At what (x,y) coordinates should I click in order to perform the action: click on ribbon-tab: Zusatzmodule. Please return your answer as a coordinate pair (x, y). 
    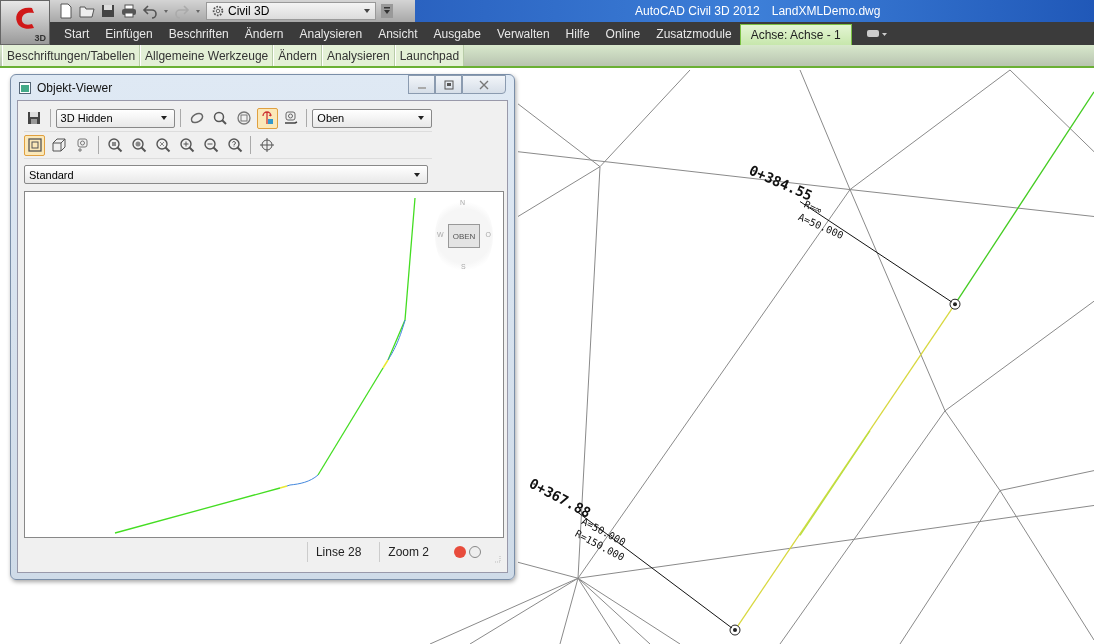
    Looking at the image, I should click on (694, 34).